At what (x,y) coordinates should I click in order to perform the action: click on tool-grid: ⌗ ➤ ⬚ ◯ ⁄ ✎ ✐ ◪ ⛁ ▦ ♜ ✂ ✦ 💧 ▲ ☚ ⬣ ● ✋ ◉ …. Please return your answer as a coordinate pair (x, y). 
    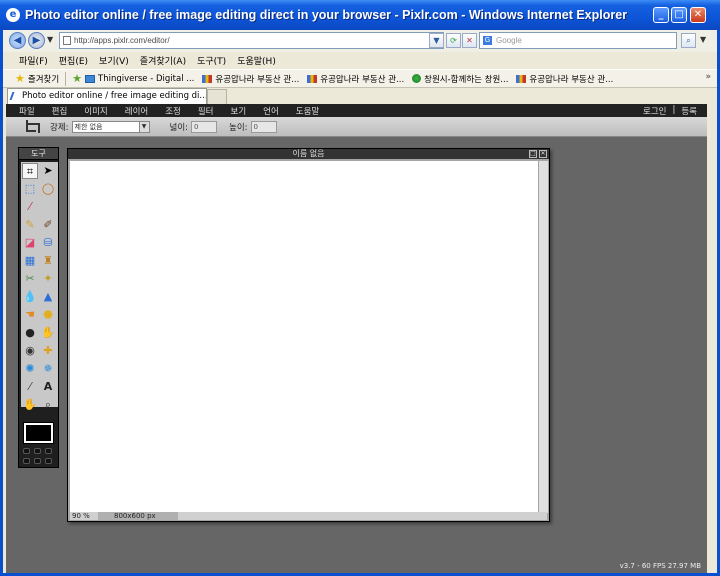
    Looking at the image, I should click on (39, 286).